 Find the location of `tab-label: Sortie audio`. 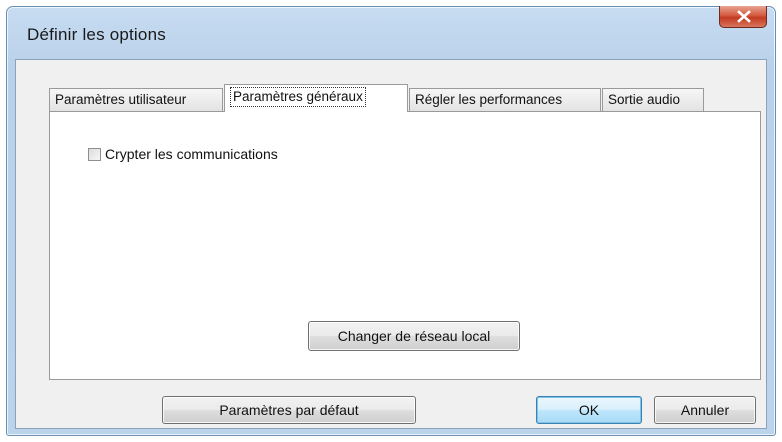

tab-label: Sortie audio is located at coordinates (644, 99).